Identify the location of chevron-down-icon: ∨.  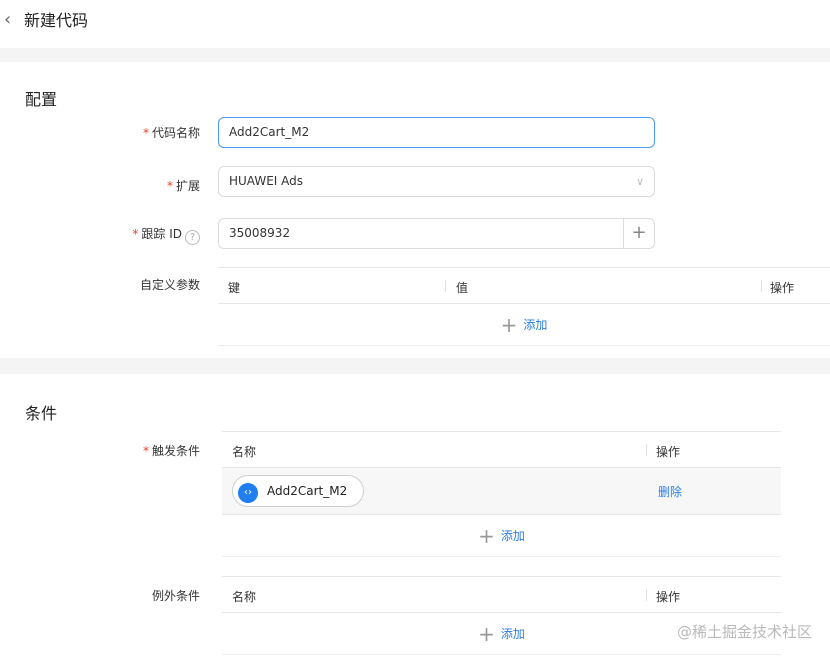
(639, 181).